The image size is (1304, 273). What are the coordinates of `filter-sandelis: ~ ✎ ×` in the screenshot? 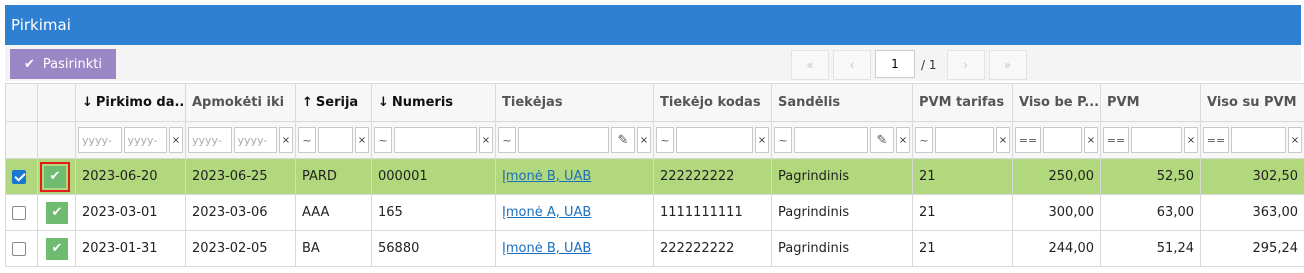 It's located at (842, 140).